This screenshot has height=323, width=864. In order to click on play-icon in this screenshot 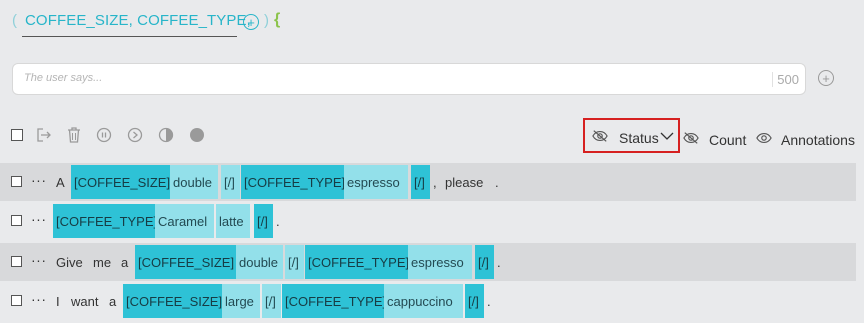, I will do `click(135, 135)`.